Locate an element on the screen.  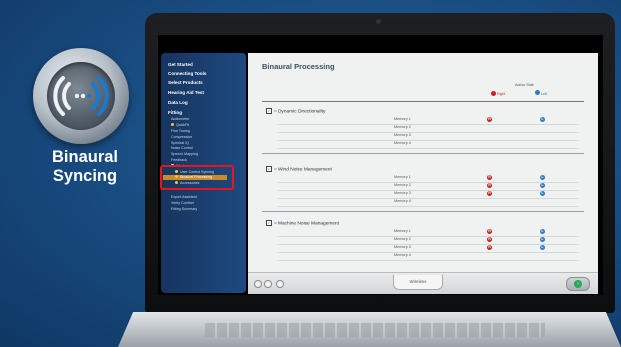
sub-speech-mapping: Speech Mapping is located at coordinates (184, 154).